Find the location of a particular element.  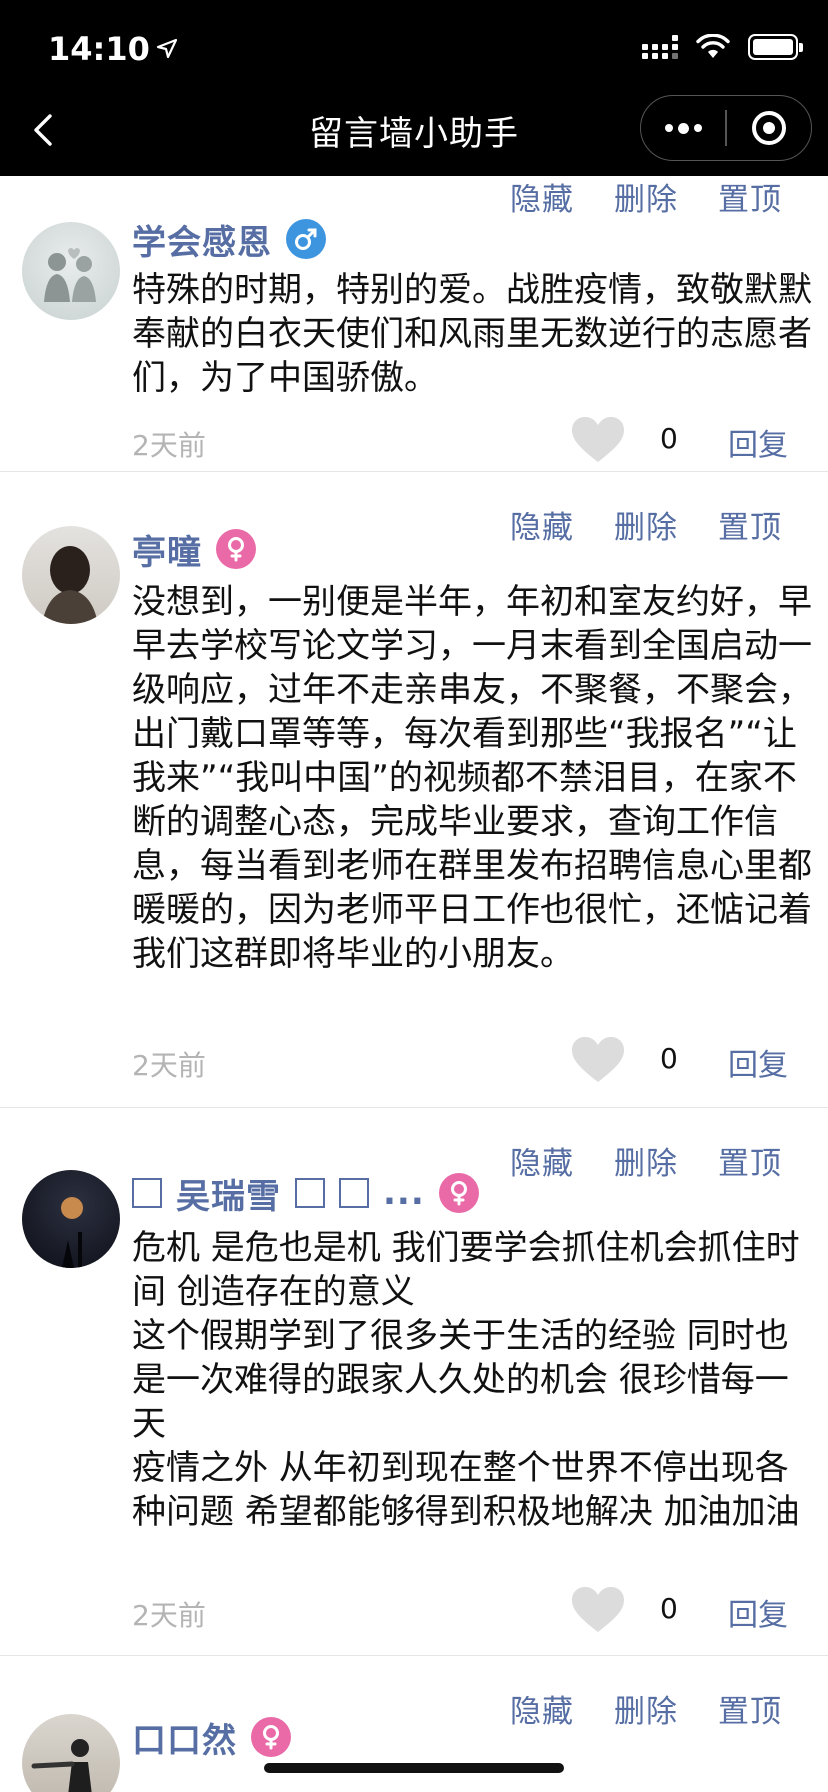

mini-program-capsule is located at coordinates (726, 128).